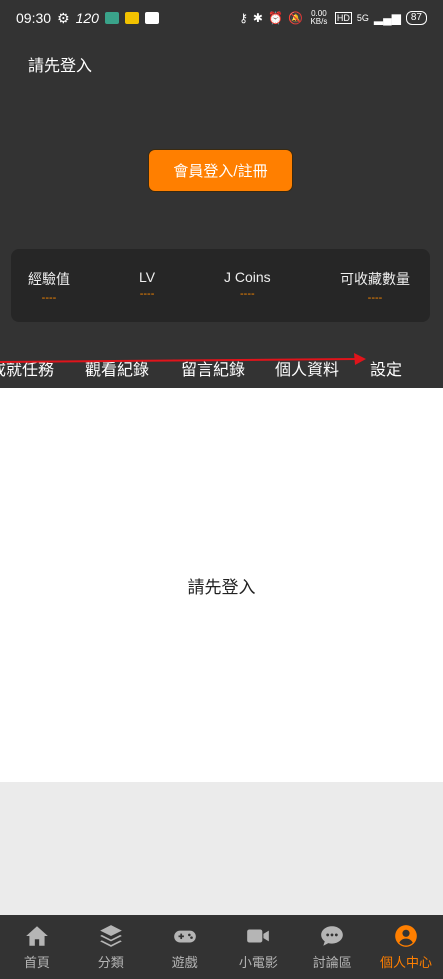 Image resolution: width=443 pixels, height=979 pixels. Describe the element at coordinates (319, 17) in the screenshot. I see `data-rate: 0.00 KB/s` at that location.